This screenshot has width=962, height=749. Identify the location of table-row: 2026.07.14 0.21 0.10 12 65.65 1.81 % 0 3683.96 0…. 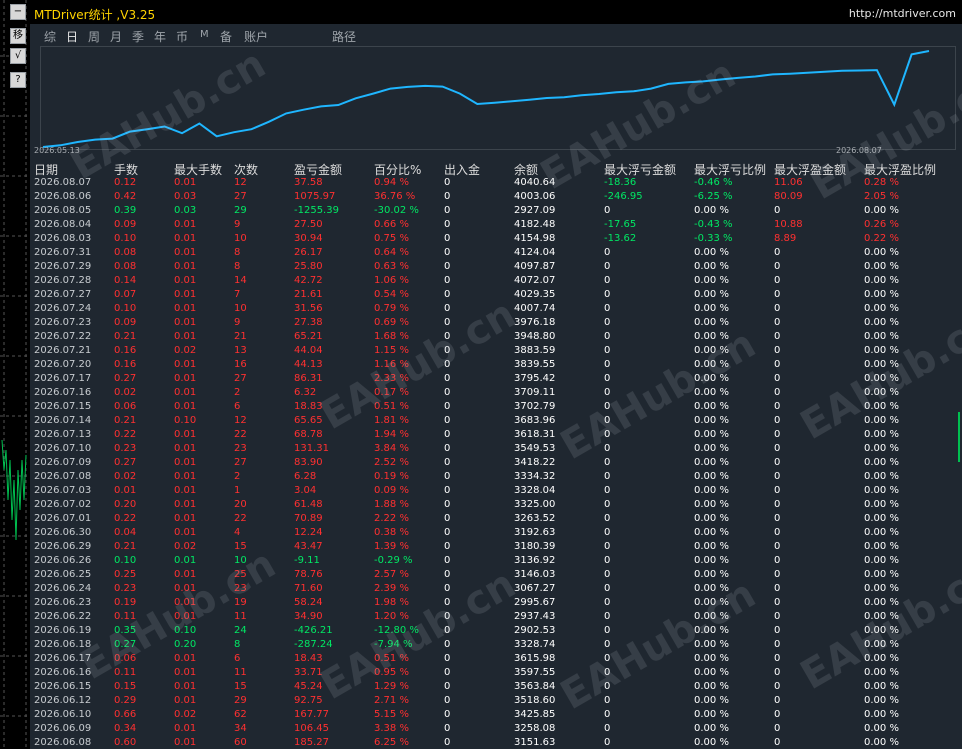
(496, 421).